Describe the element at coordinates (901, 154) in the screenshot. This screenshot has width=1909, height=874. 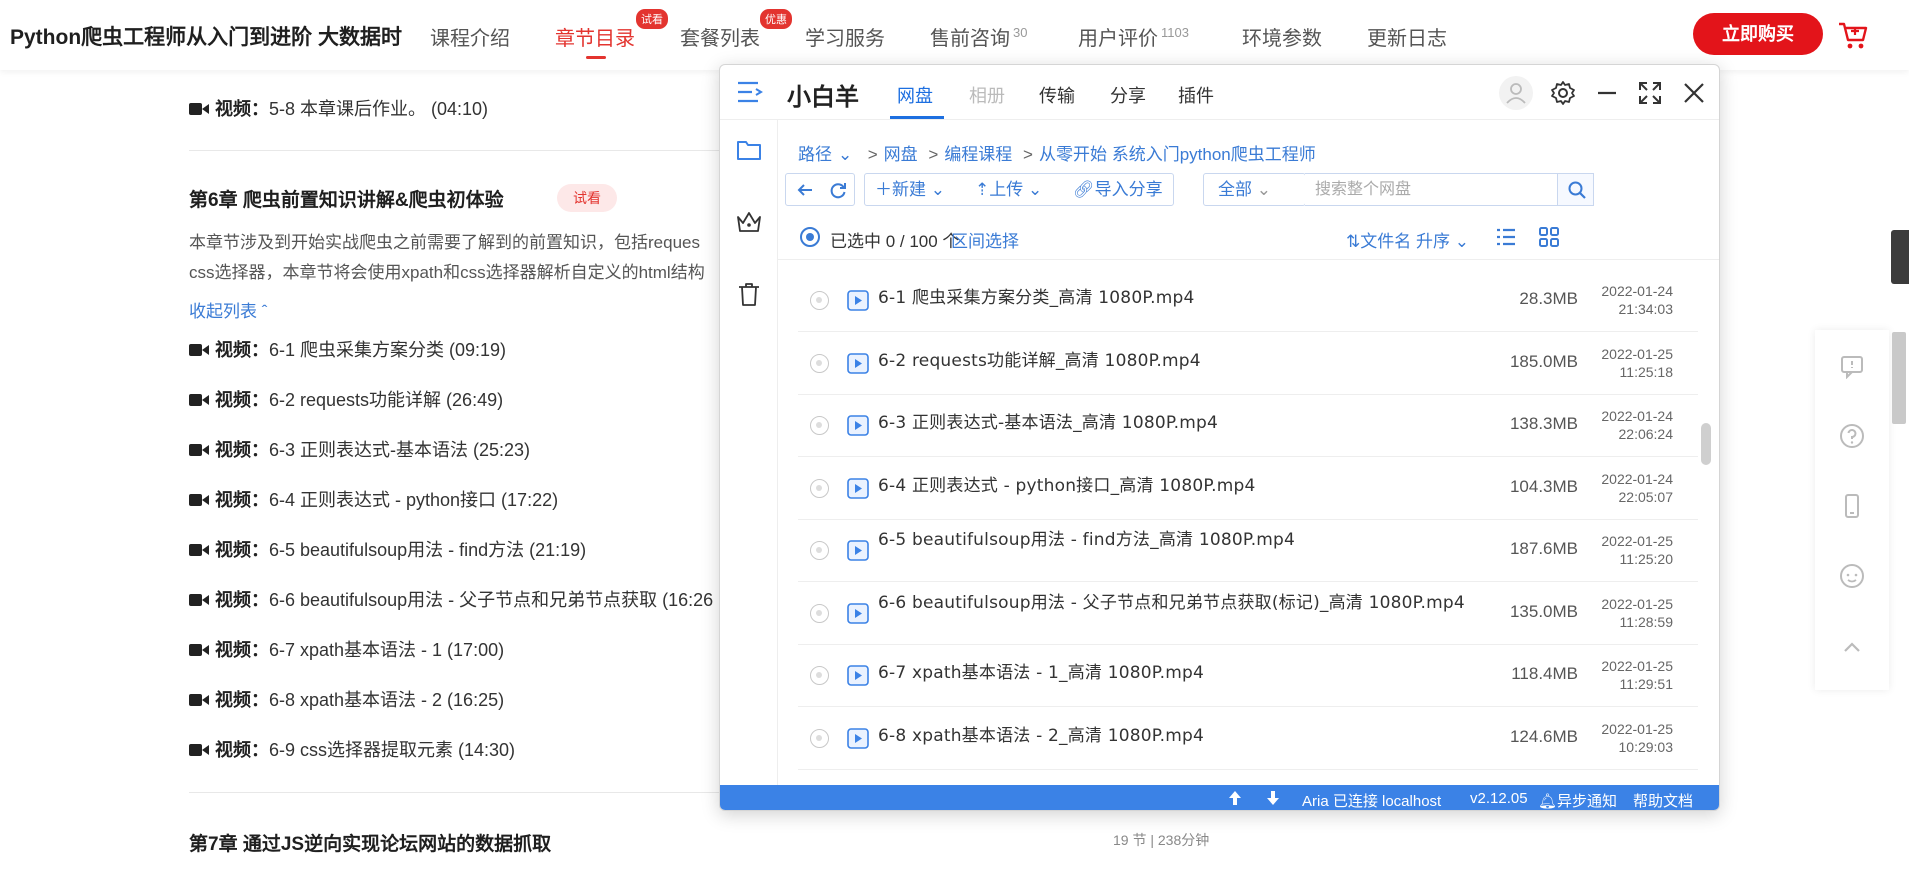
I see `breadcrumb-netdisk: 网盘` at that location.